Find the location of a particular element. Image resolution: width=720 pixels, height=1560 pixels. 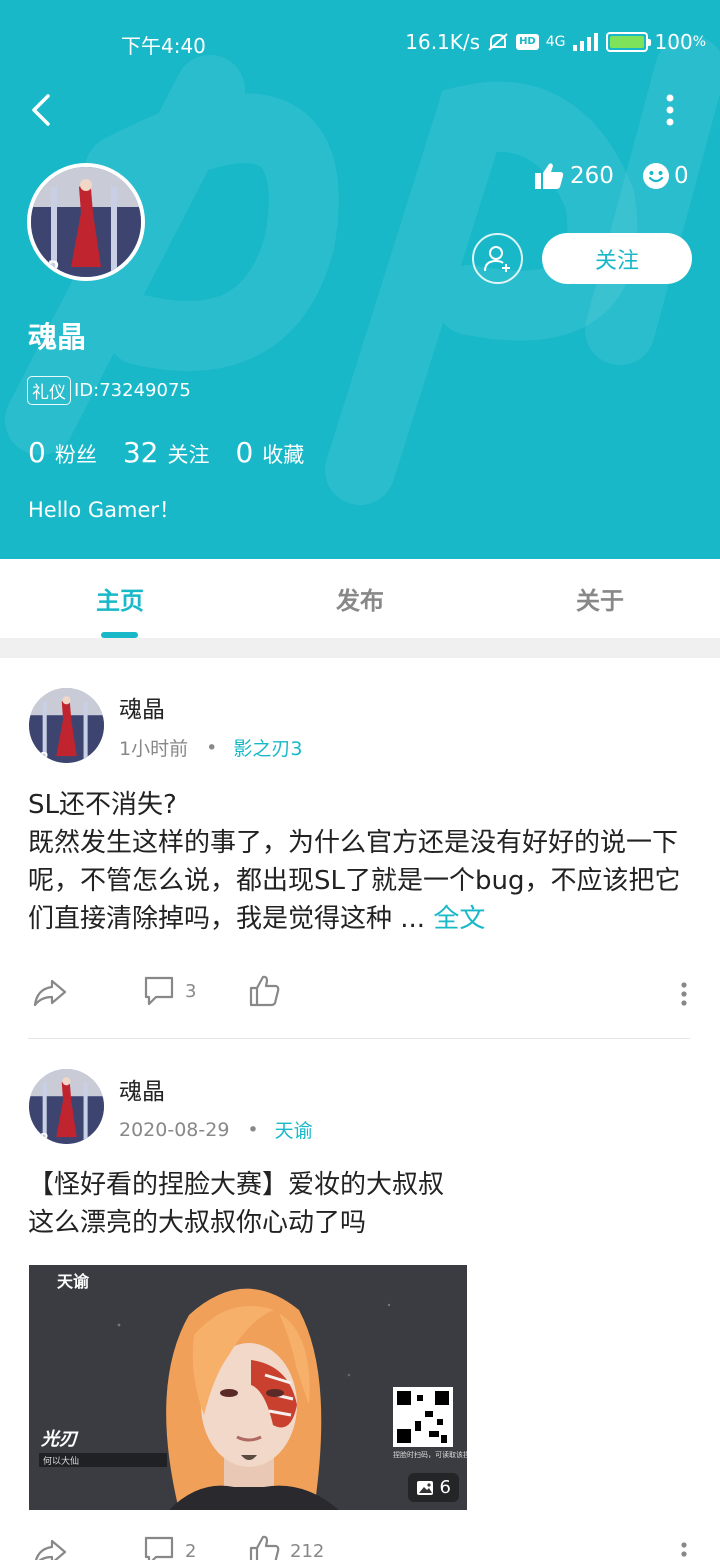

tab-posts: 发布 is located at coordinates (360, 598).